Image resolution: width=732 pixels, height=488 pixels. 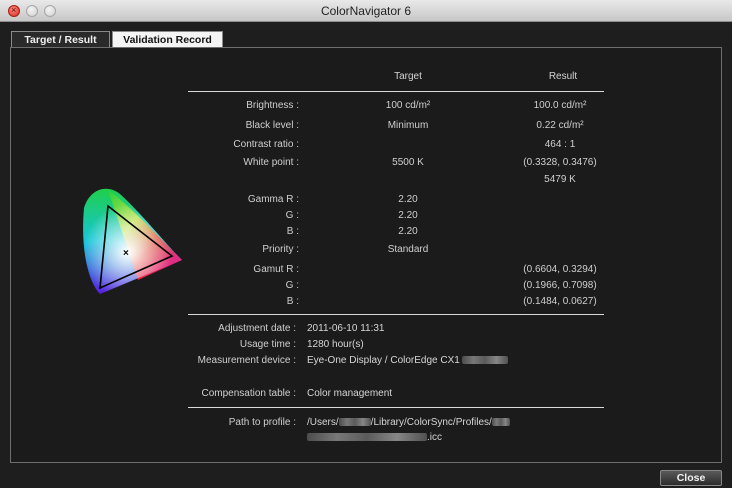 What do you see at coordinates (335, 344) in the screenshot?
I see `value-usage-time: 1280 hour(s)` at bounding box center [335, 344].